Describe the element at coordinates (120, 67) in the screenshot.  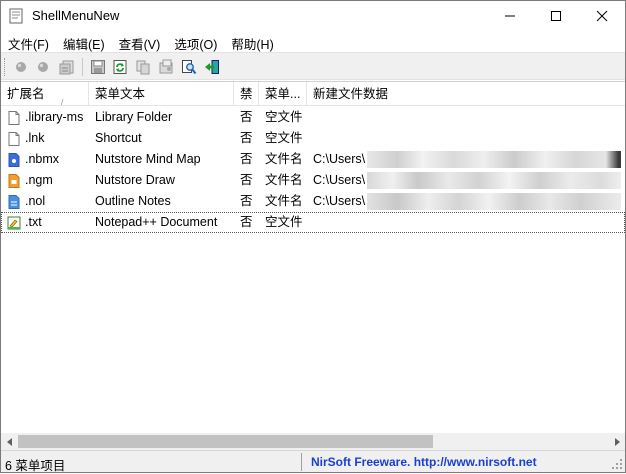
I see `refresh-button` at that location.